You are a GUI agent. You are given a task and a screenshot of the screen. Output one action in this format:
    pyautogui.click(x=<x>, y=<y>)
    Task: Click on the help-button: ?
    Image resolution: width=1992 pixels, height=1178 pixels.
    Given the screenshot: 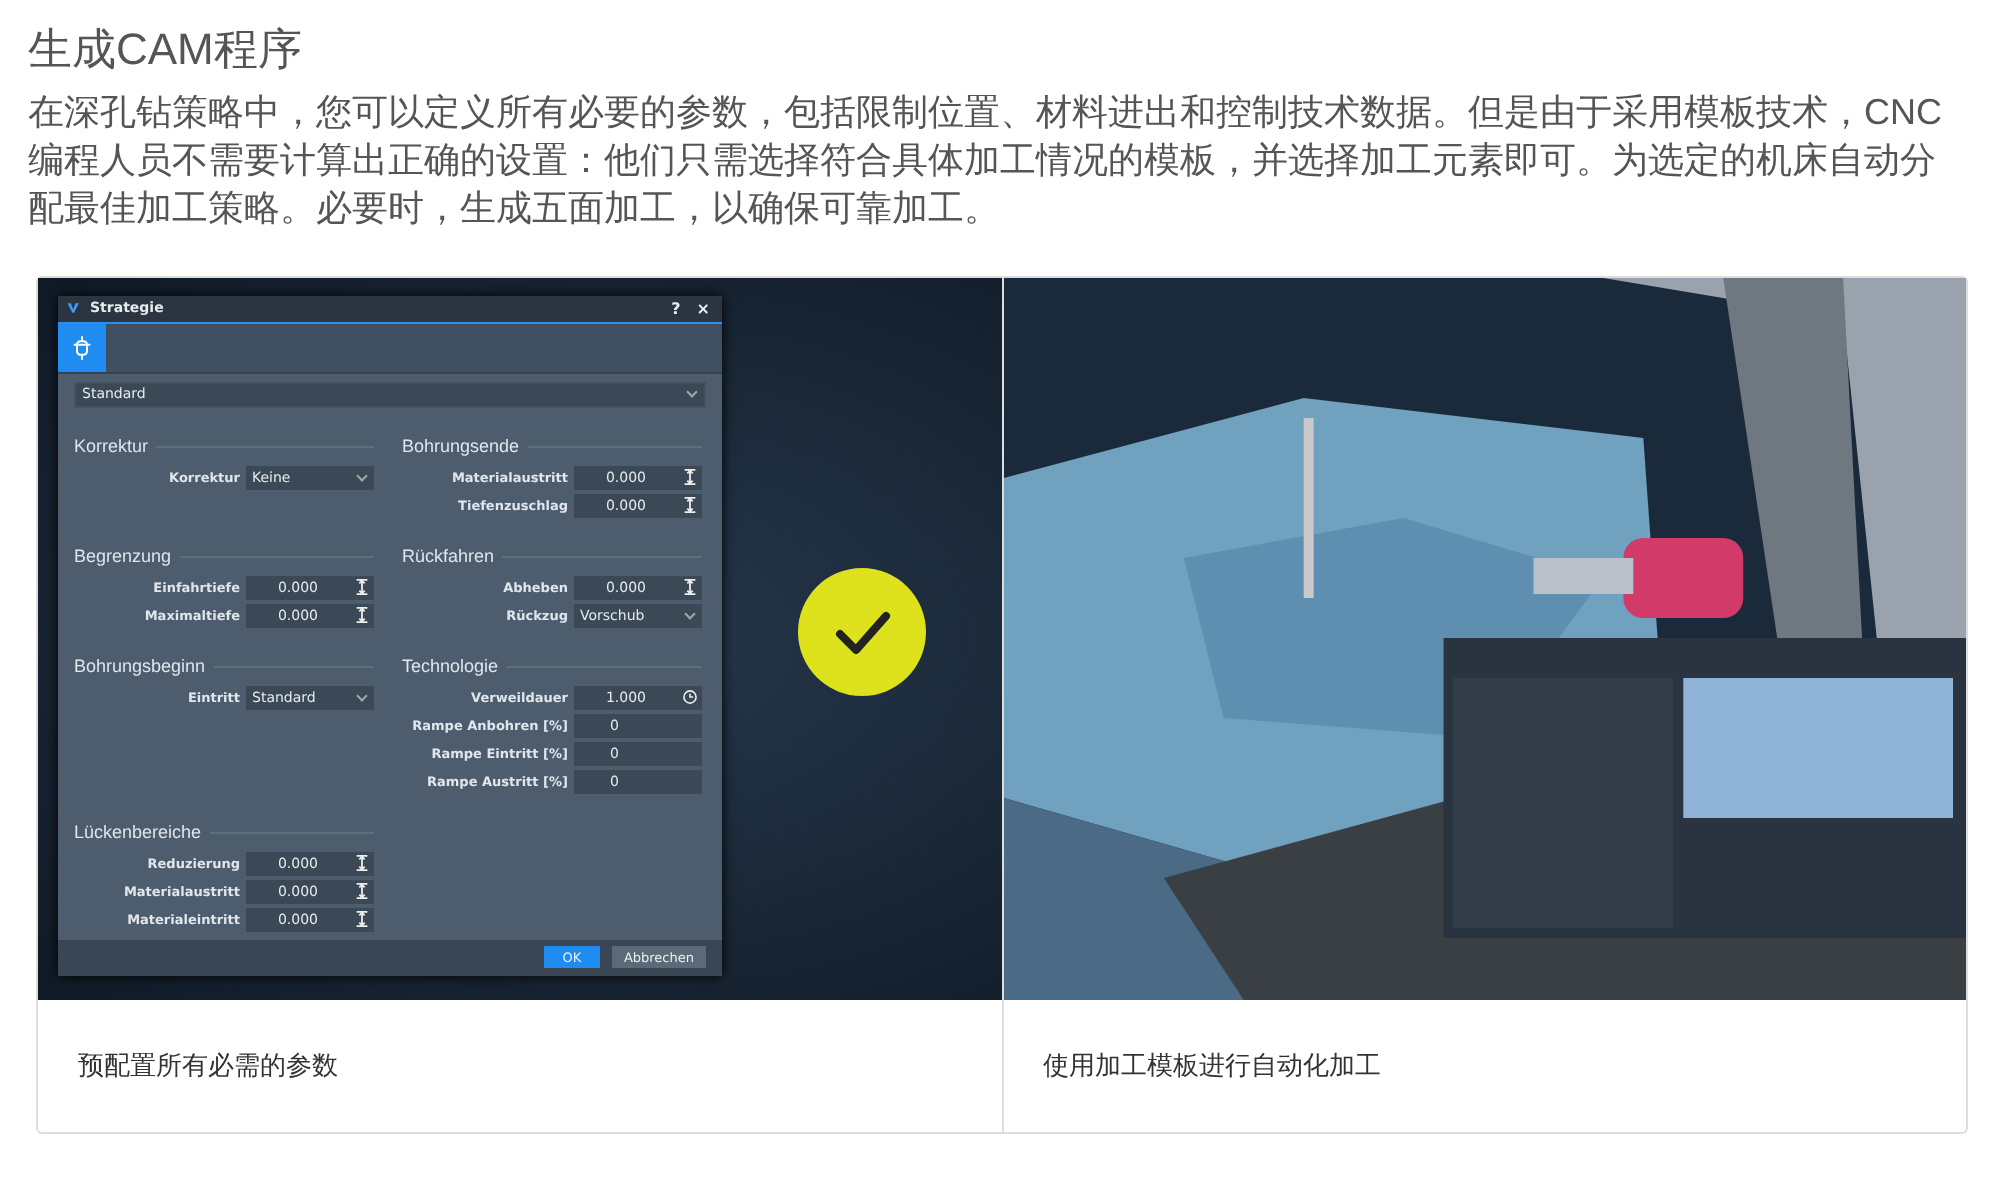 What is the action you would take?
    pyautogui.click(x=676, y=308)
    